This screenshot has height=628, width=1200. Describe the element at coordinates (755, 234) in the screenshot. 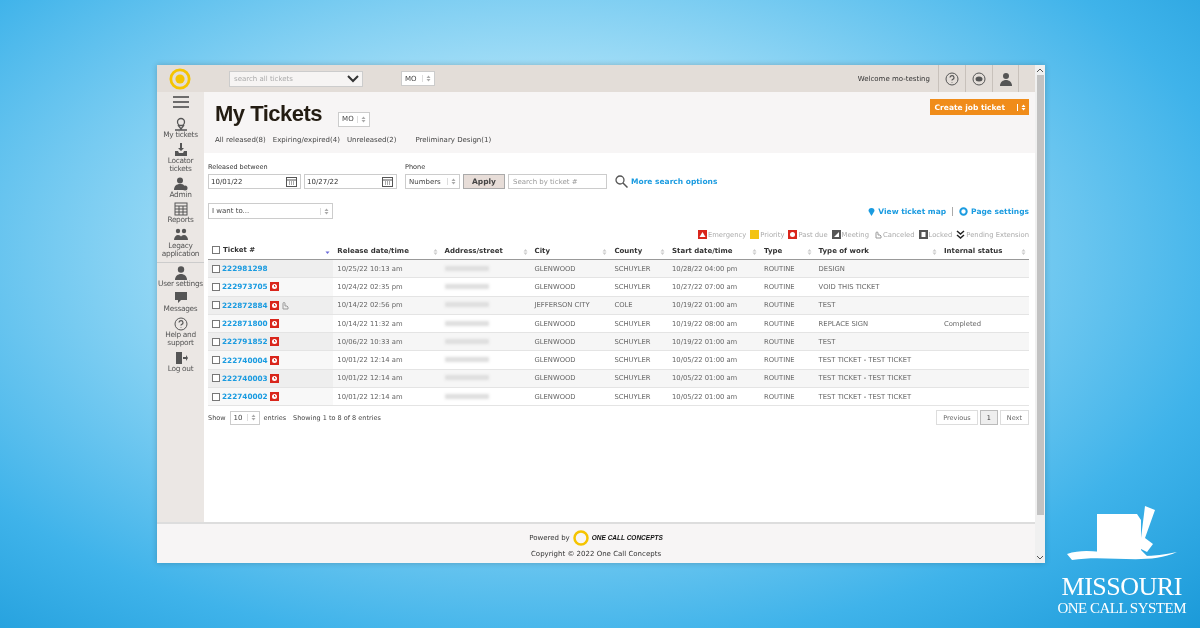

I see `priority-icon` at that location.